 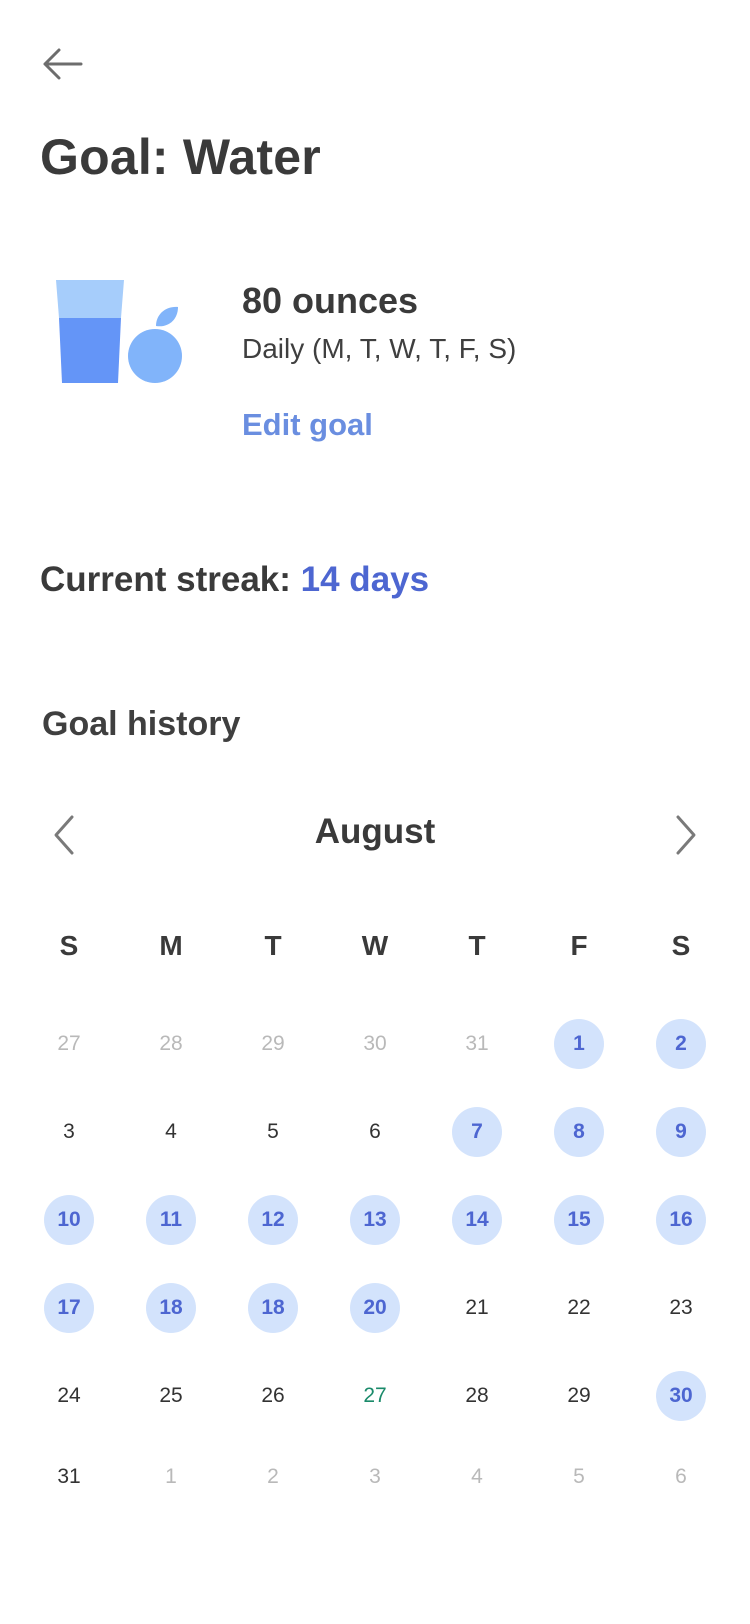 I want to click on calendar-day-other: 30, so click(x=375, y=1044).